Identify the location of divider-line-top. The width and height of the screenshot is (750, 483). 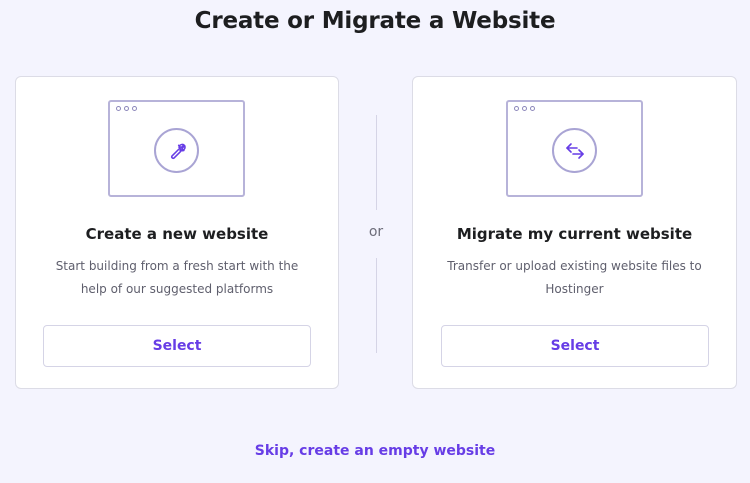
(376, 162).